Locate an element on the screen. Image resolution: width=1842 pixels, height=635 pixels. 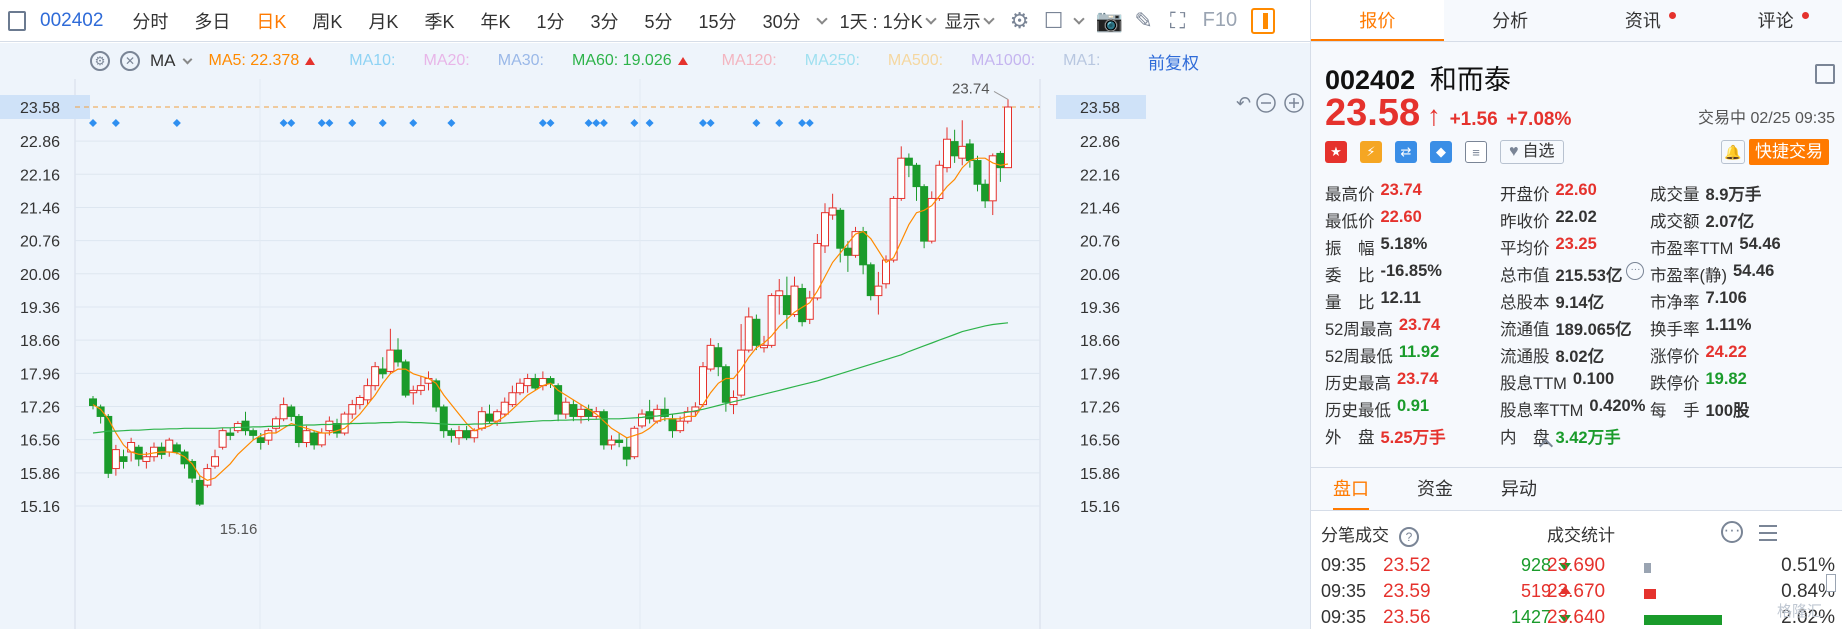
period-tab: 周K is located at coordinates (327, 22).